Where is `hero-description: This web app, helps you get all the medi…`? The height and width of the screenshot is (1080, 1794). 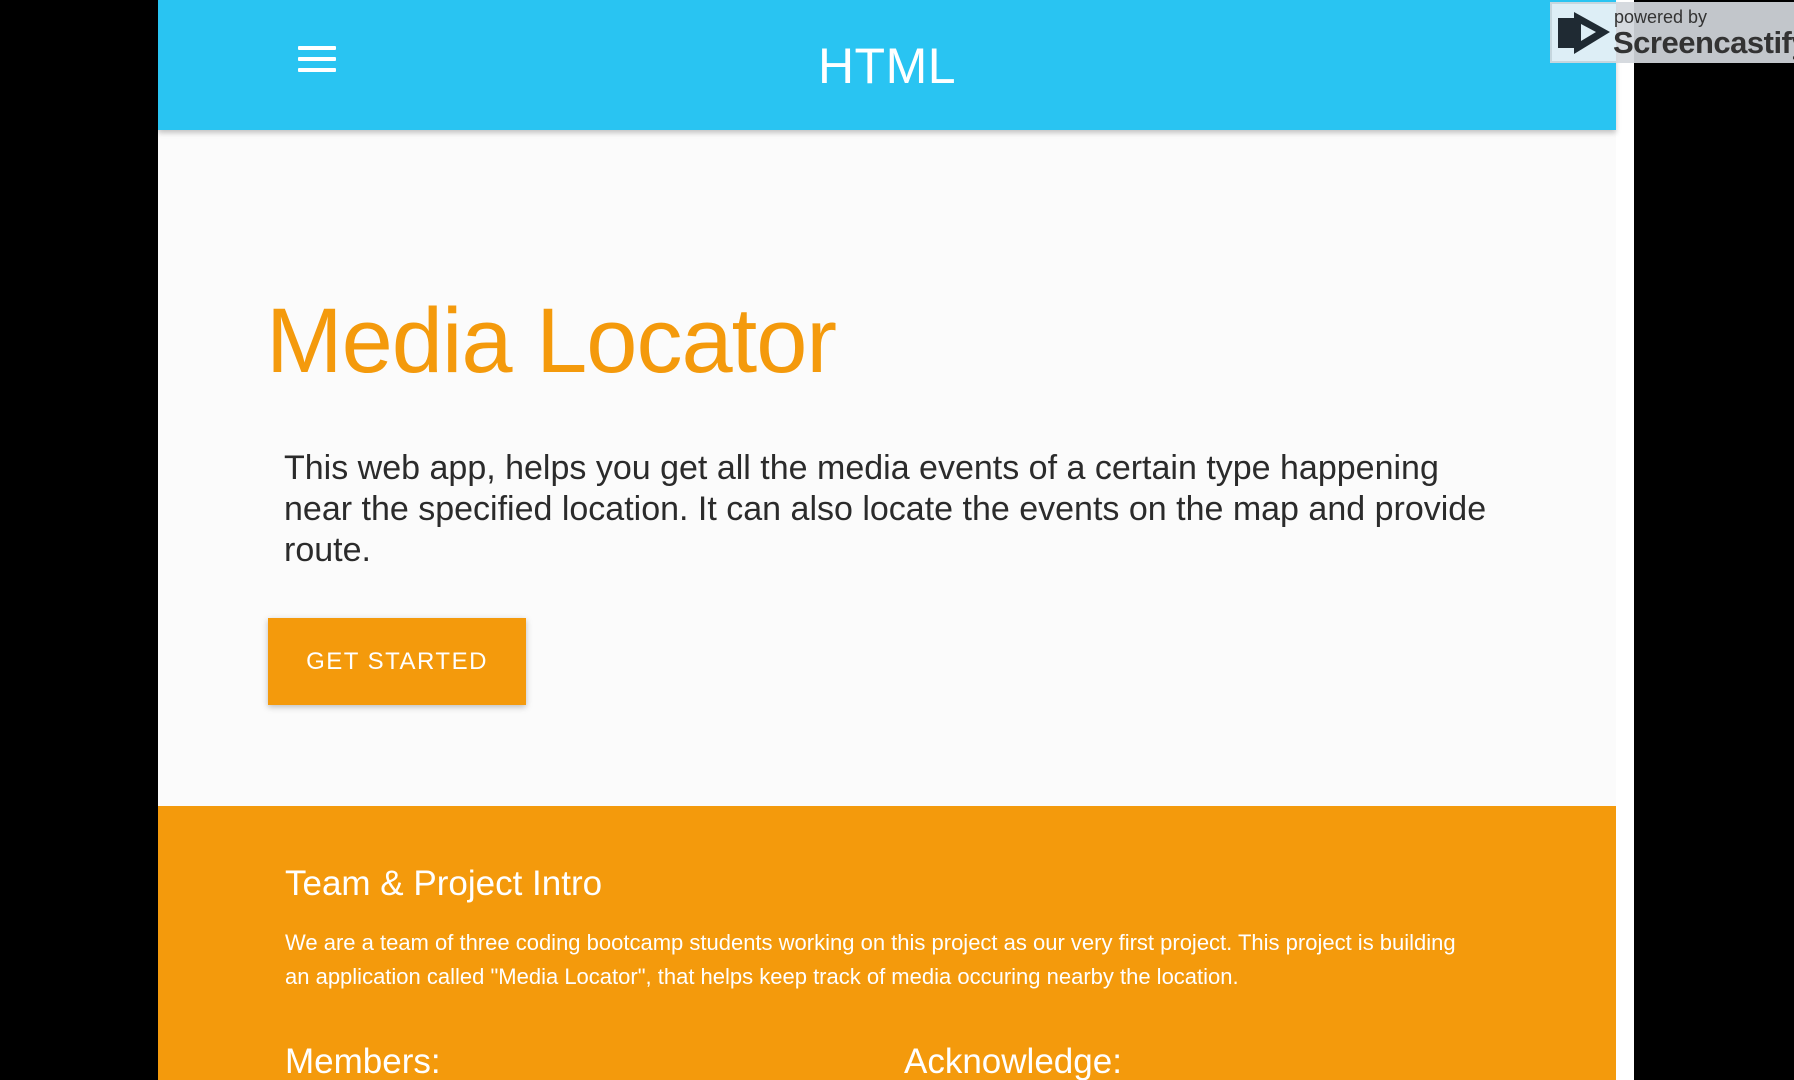
hero-description: This web app, helps you get all the medi… is located at coordinates (885, 509).